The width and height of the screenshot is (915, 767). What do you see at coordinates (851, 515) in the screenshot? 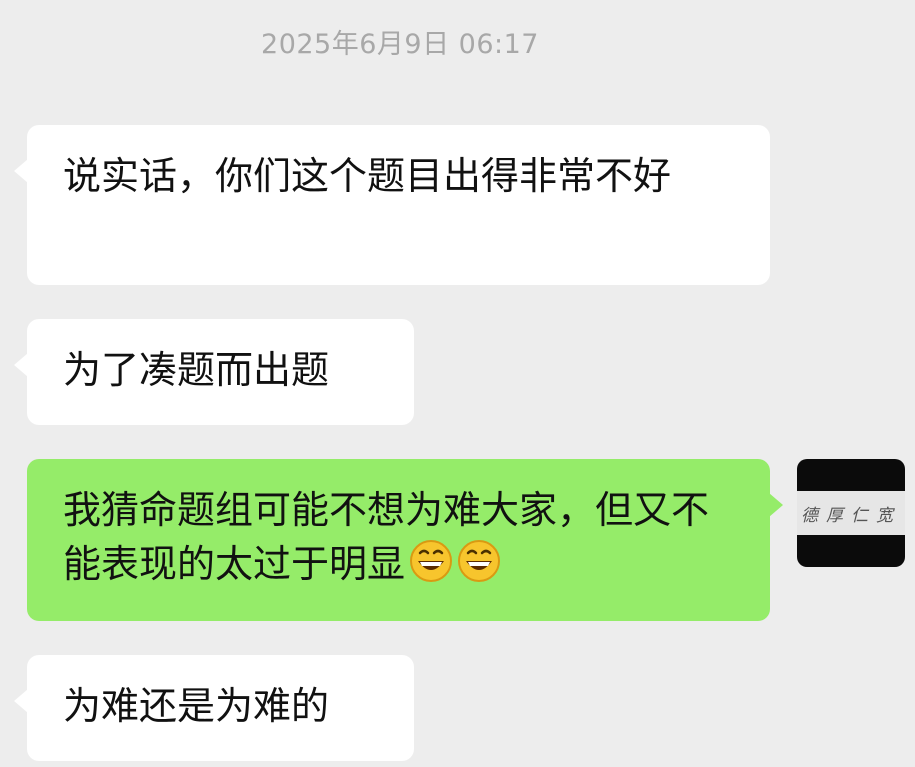
I see `avatar-text: 德厚仁宽` at bounding box center [851, 515].